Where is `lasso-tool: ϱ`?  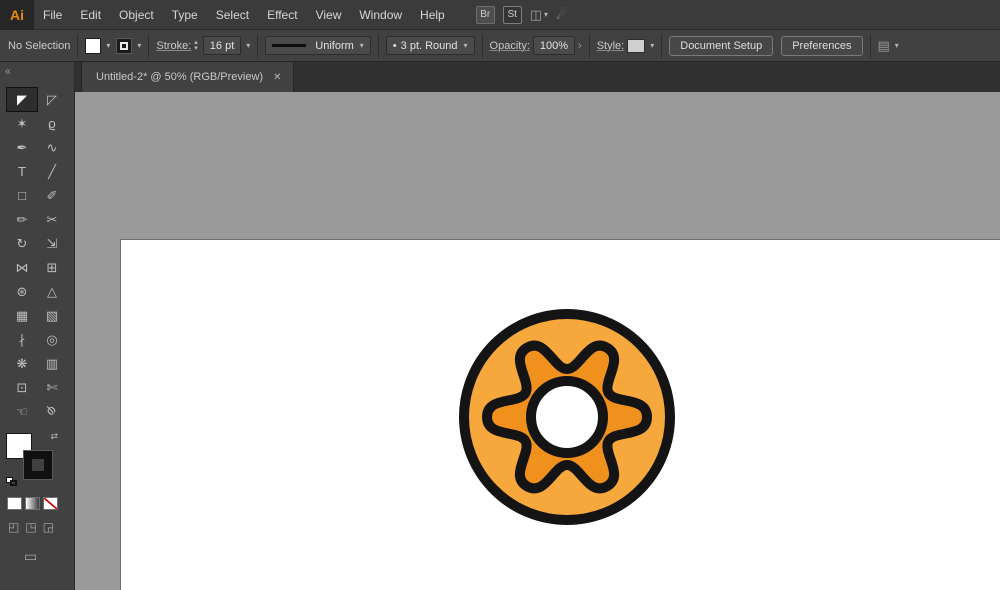 lasso-tool: ϱ is located at coordinates (52, 123).